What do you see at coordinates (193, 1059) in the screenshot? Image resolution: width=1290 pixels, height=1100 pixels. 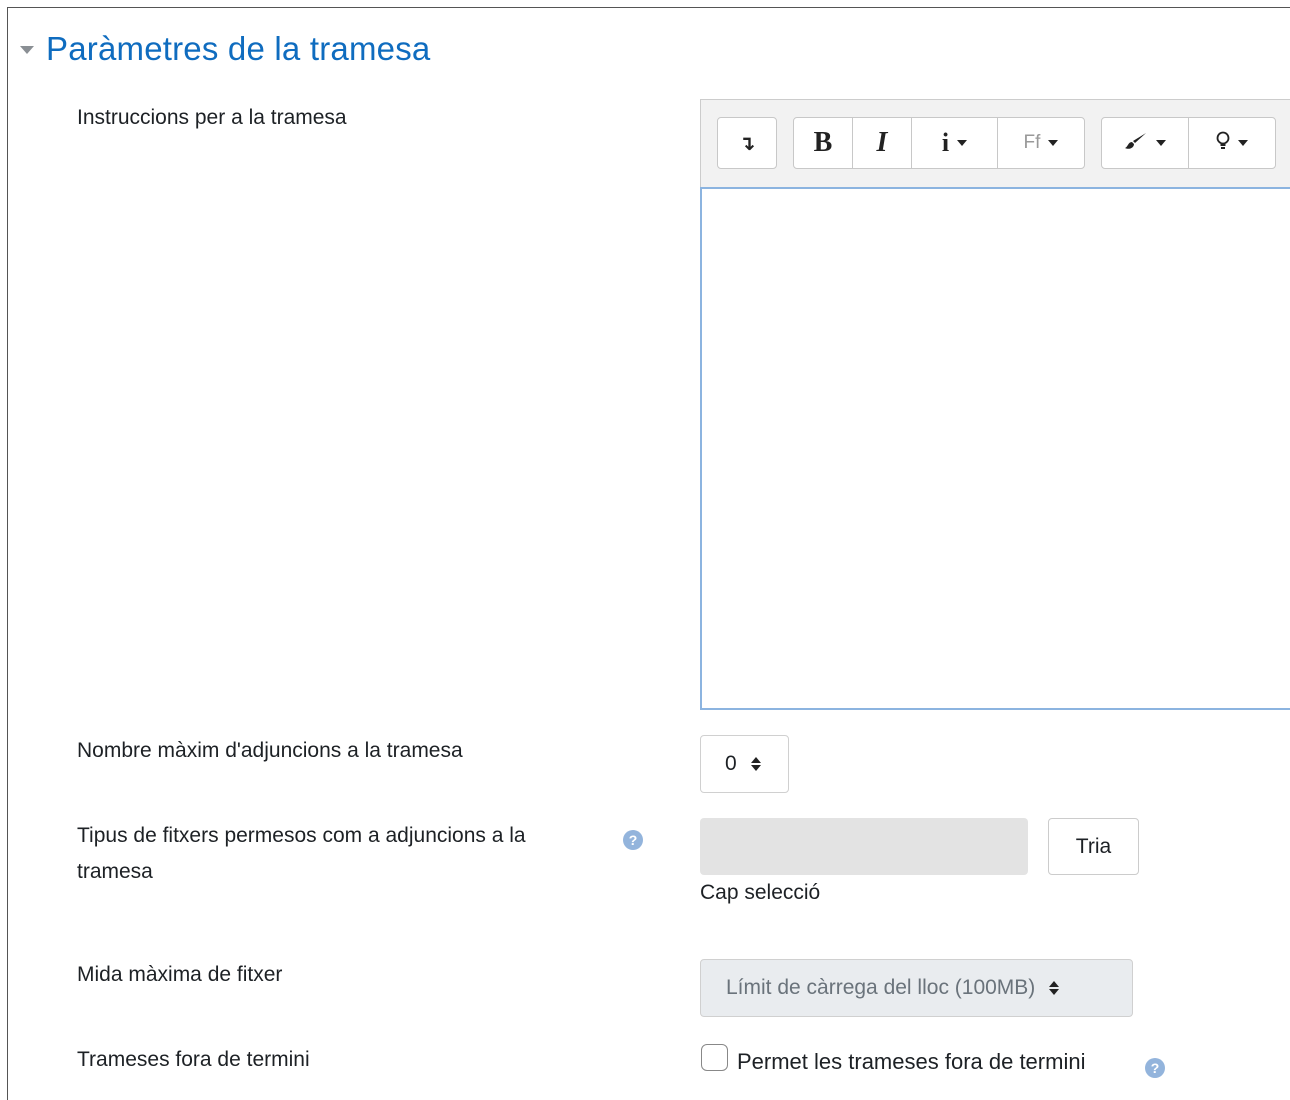 I see `late-submissions-label: Trameses fora de termini` at bounding box center [193, 1059].